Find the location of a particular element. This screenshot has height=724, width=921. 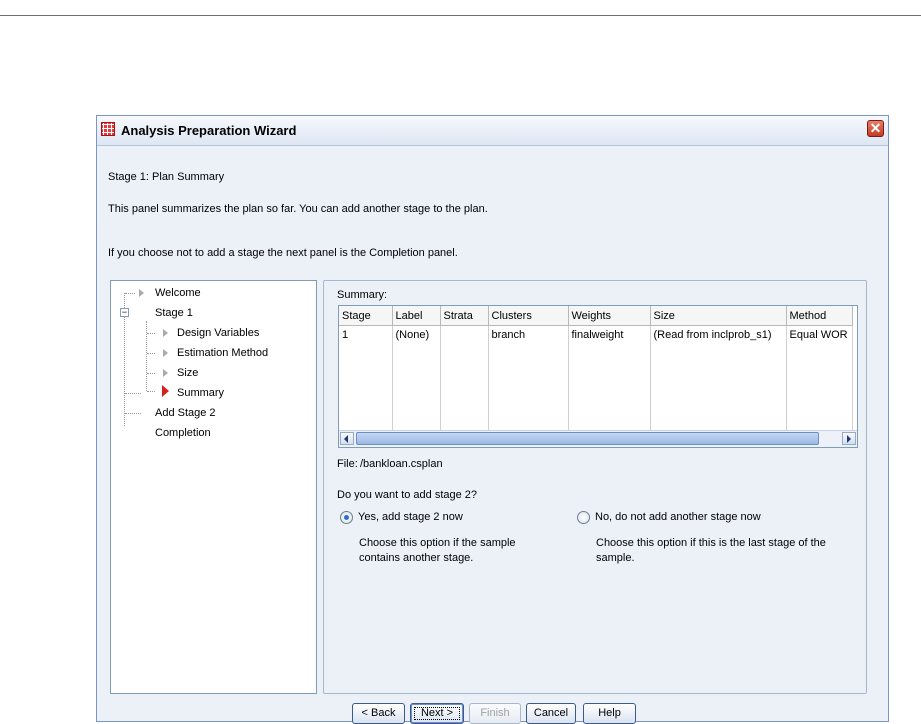

arrow-right-icon is located at coordinates (849, 439).